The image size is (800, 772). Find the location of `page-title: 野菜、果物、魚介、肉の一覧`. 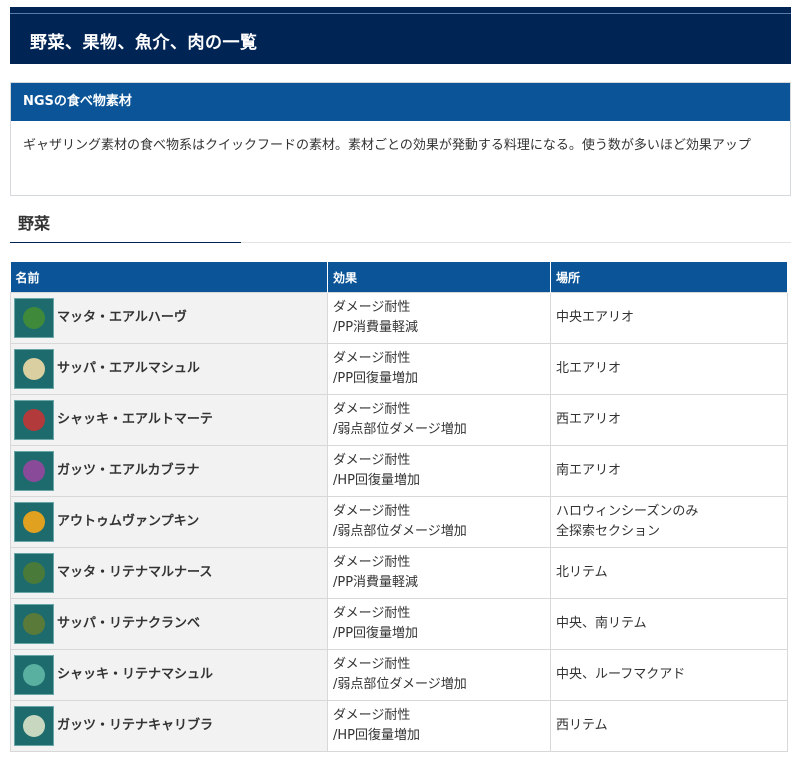

page-title: 野菜、果物、魚介、肉の一覧 is located at coordinates (144, 43).